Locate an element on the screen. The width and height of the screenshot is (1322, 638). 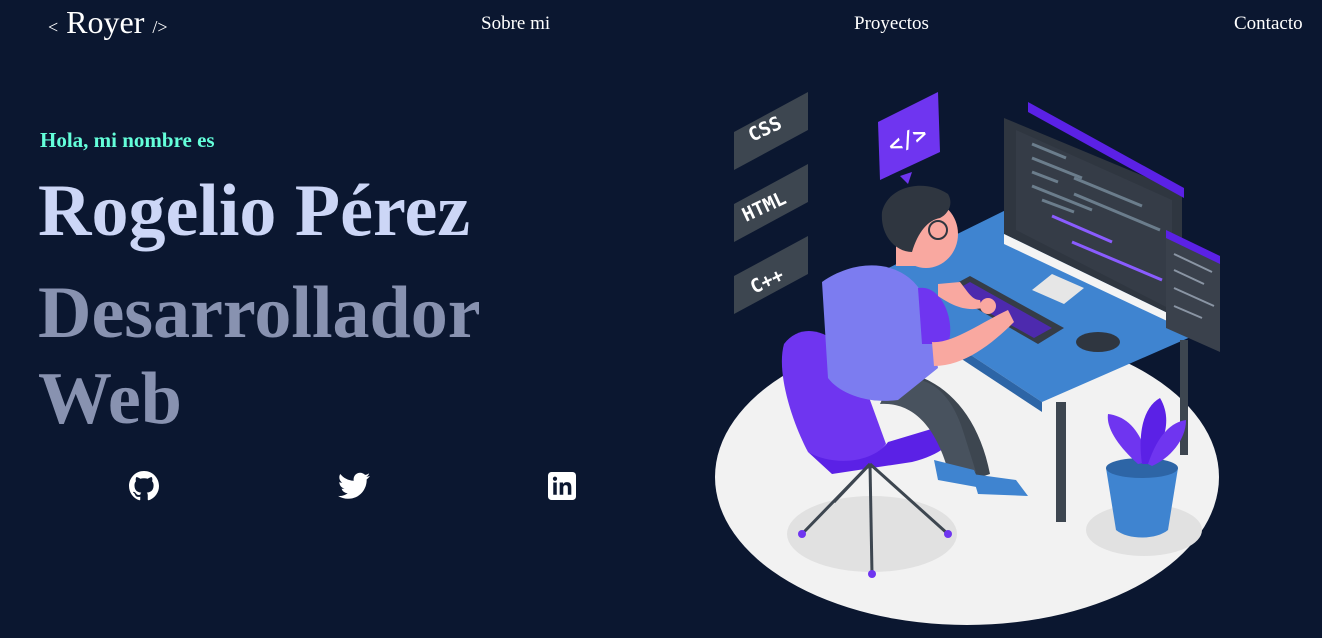
mouse is located at coordinates (1098, 342).